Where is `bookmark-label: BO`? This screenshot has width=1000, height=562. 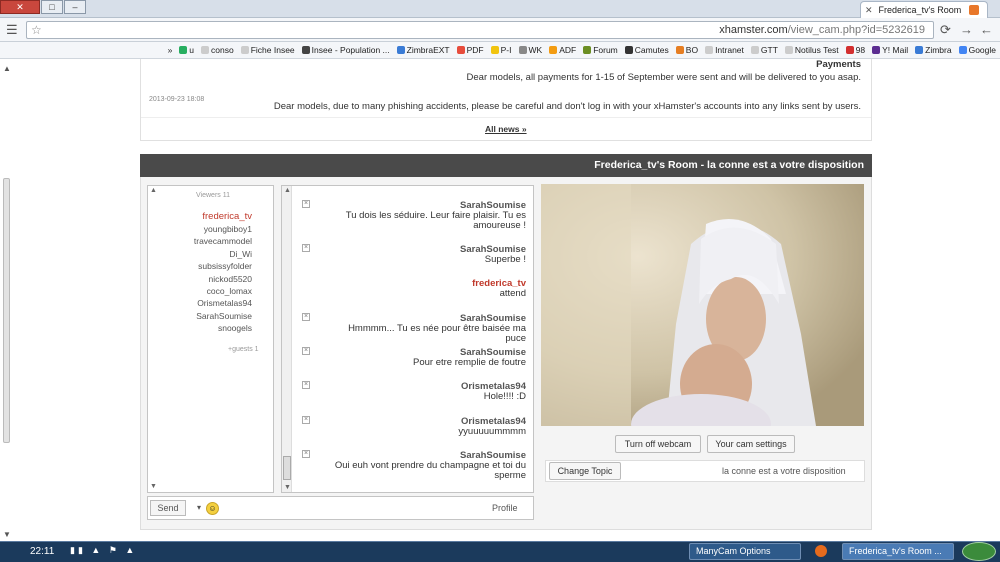
bookmark-label: BO is located at coordinates (692, 50).